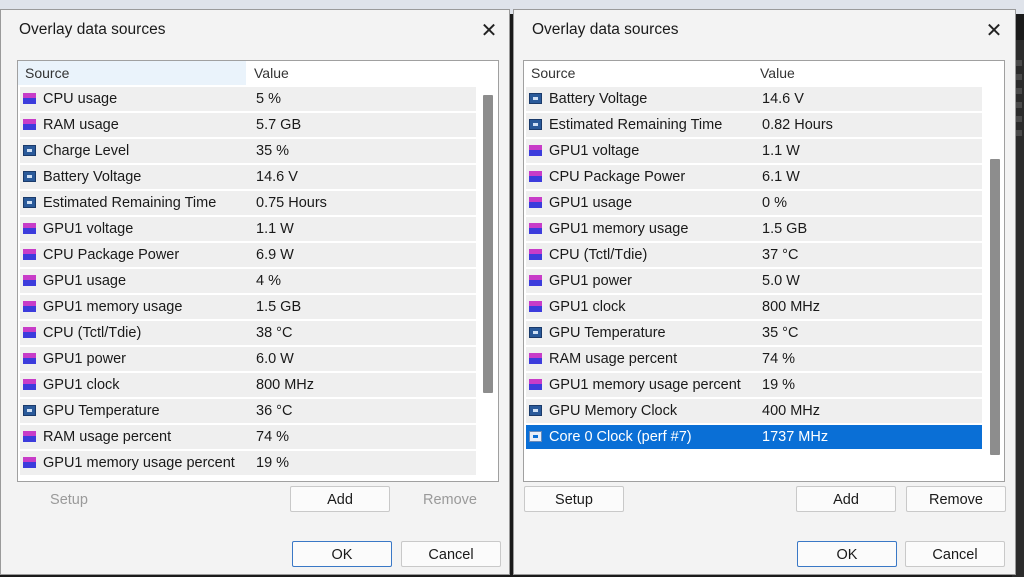 This screenshot has width=1024, height=577. What do you see at coordinates (274, 333) in the screenshot?
I see `source-value: 38 °C` at bounding box center [274, 333].